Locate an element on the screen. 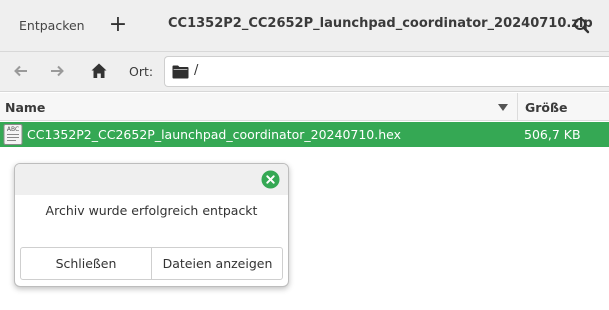  column-header-name: Name is located at coordinates (259, 107).